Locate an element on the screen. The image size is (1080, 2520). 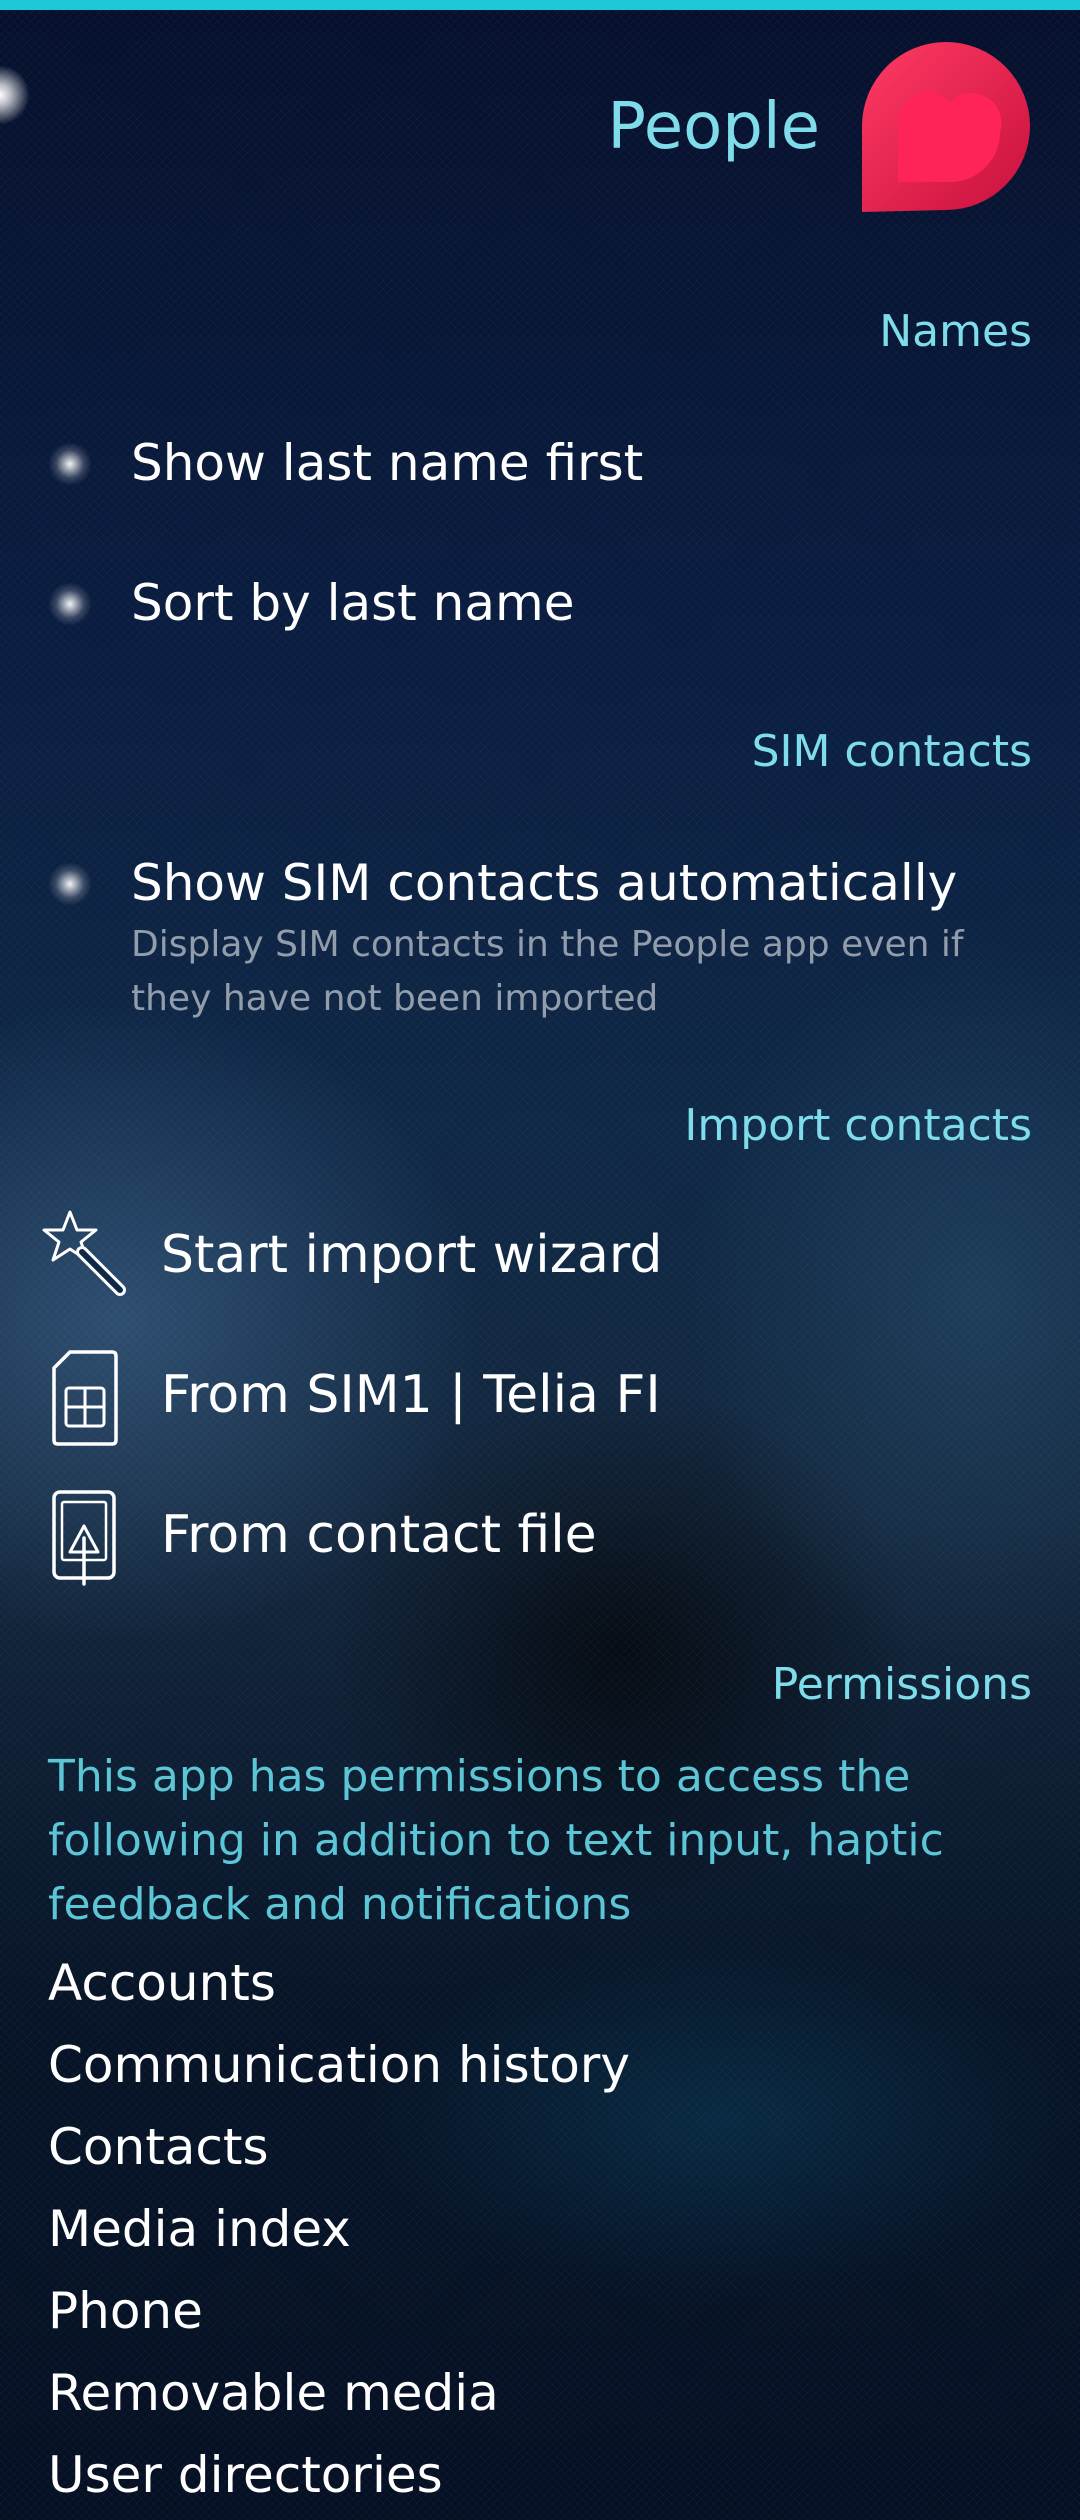
permission-item: Phone is located at coordinates (125, 2311).